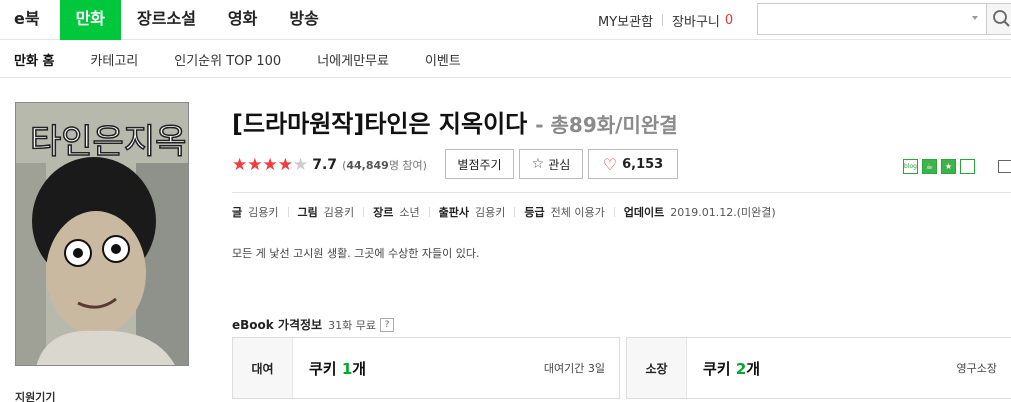 The image size is (1011, 402). What do you see at coordinates (490, 212) in the screenshot?
I see `info-publisher: 김용키` at bounding box center [490, 212].